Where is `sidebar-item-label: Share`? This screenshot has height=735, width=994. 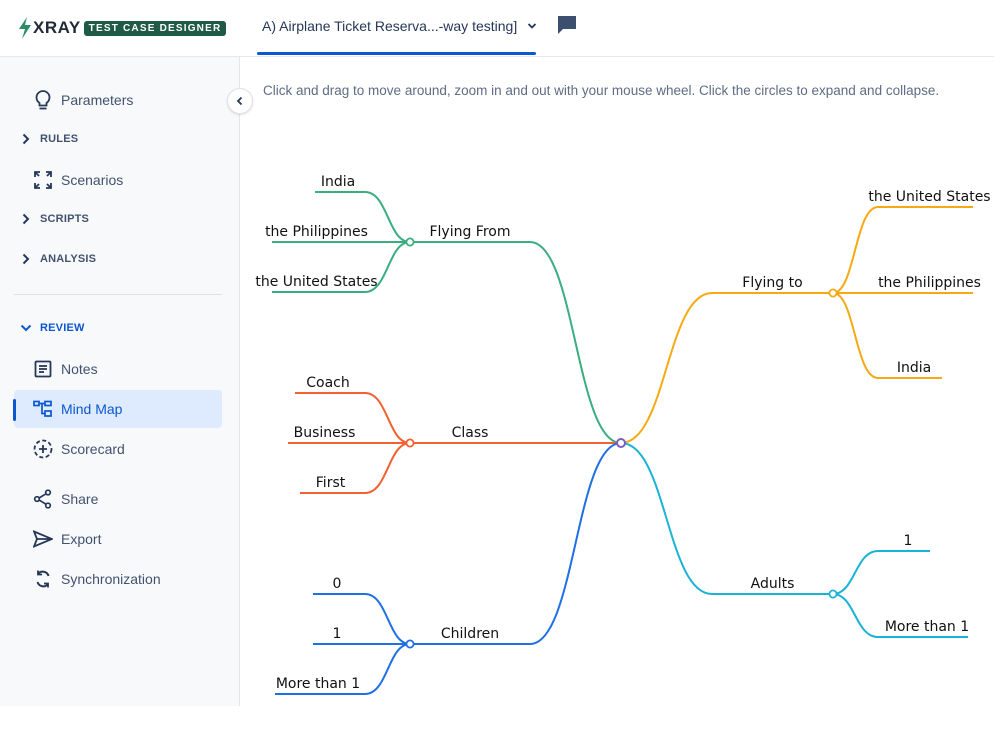 sidebar-item-label: Share is located at coordinates (80, 499).